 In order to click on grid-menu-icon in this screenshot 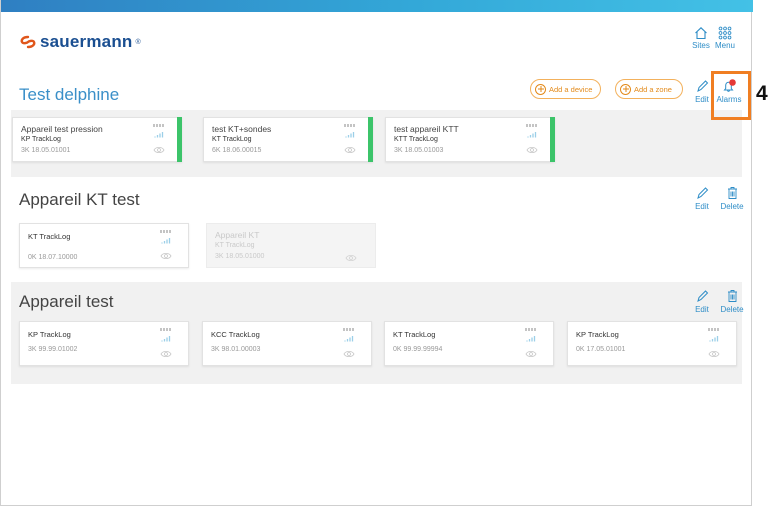, I will do `click(725, 33)`.